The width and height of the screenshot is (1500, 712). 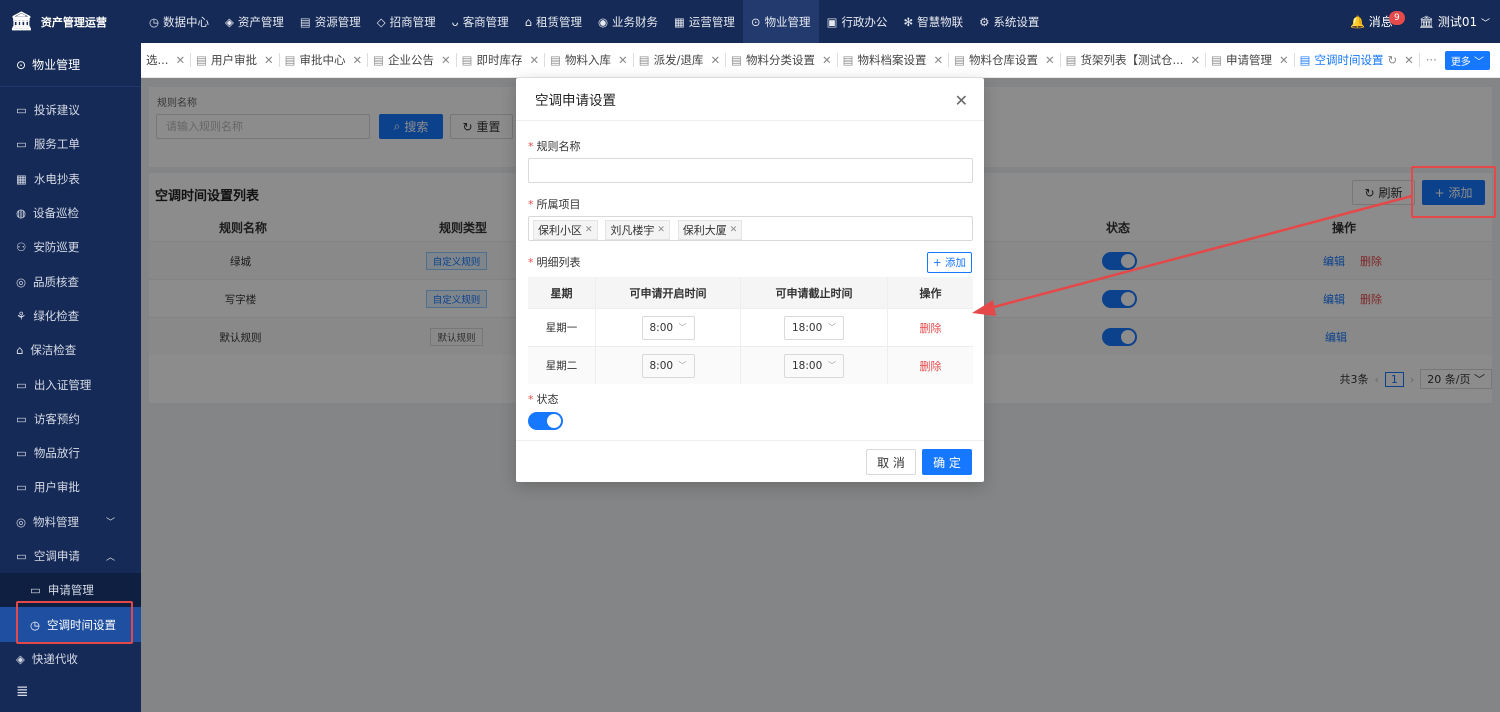 I want to click on topnav-item: ▤ 资源管理, so click(x=330, y=21).